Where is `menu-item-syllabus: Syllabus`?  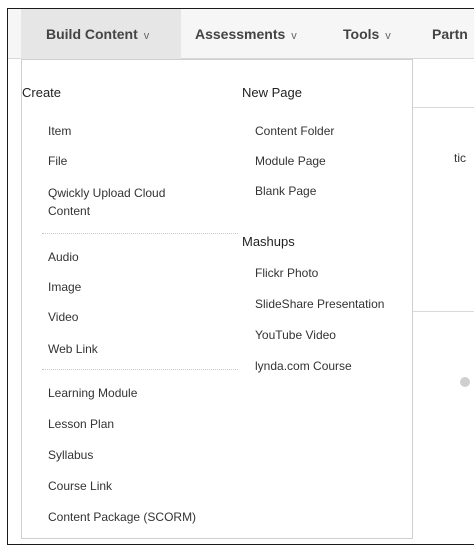 menu-item-syllabus: Syllabus is located at coordinates (70, 455).